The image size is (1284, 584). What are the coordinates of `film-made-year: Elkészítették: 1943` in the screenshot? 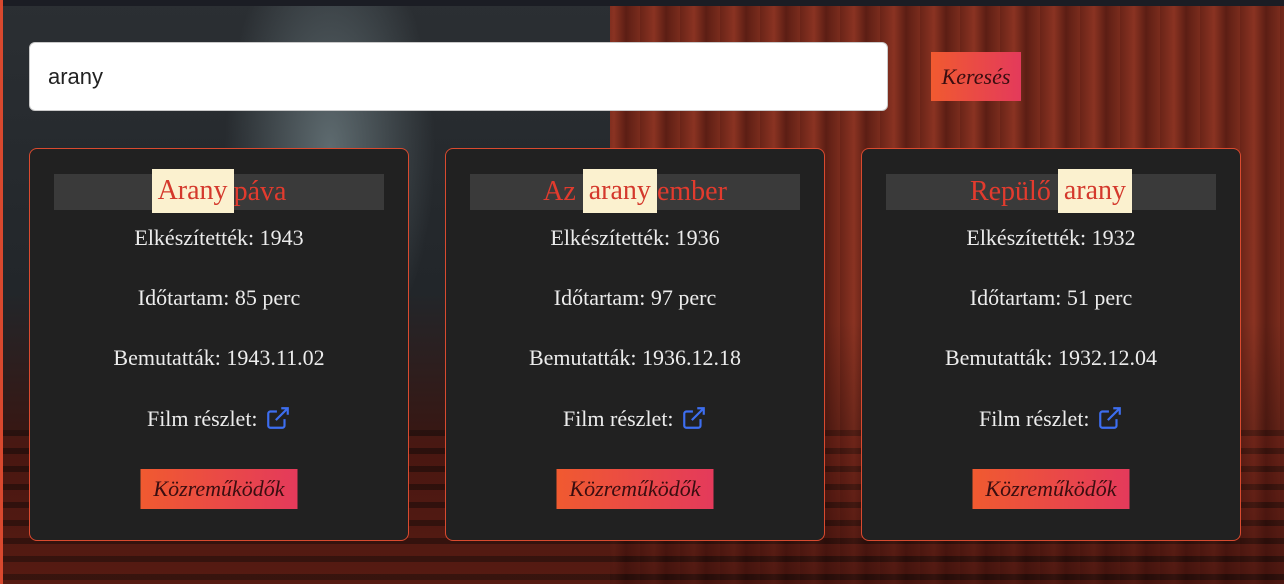 It's located at (219, 237).